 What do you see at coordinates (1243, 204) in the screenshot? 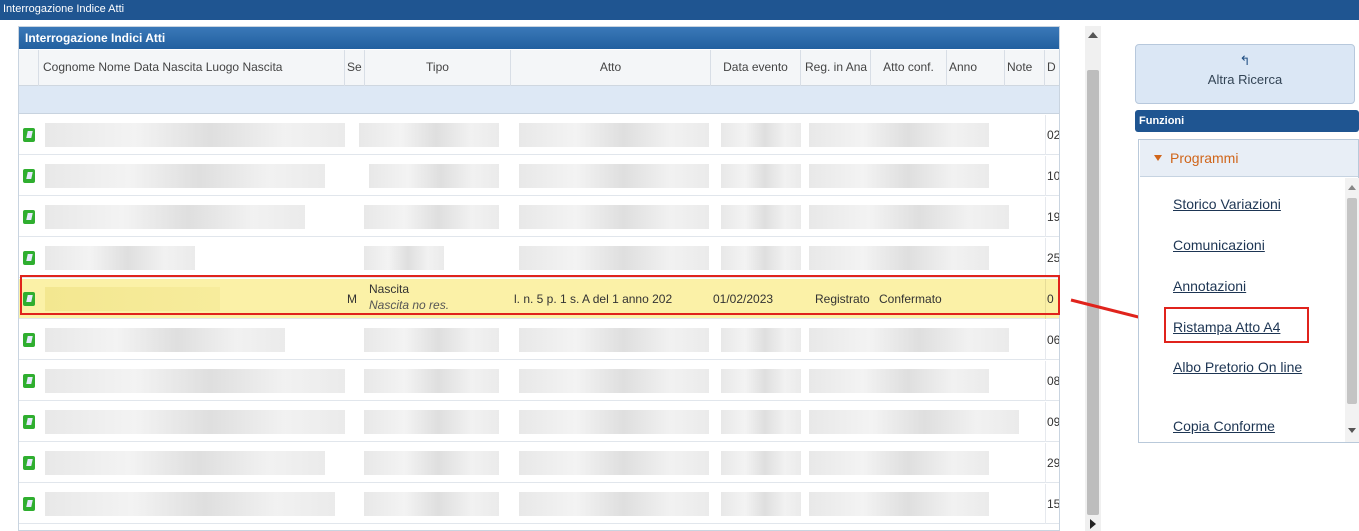
I see `link-storico-variazioni: Storico Variazioni` at bounding box center [1243, 204].